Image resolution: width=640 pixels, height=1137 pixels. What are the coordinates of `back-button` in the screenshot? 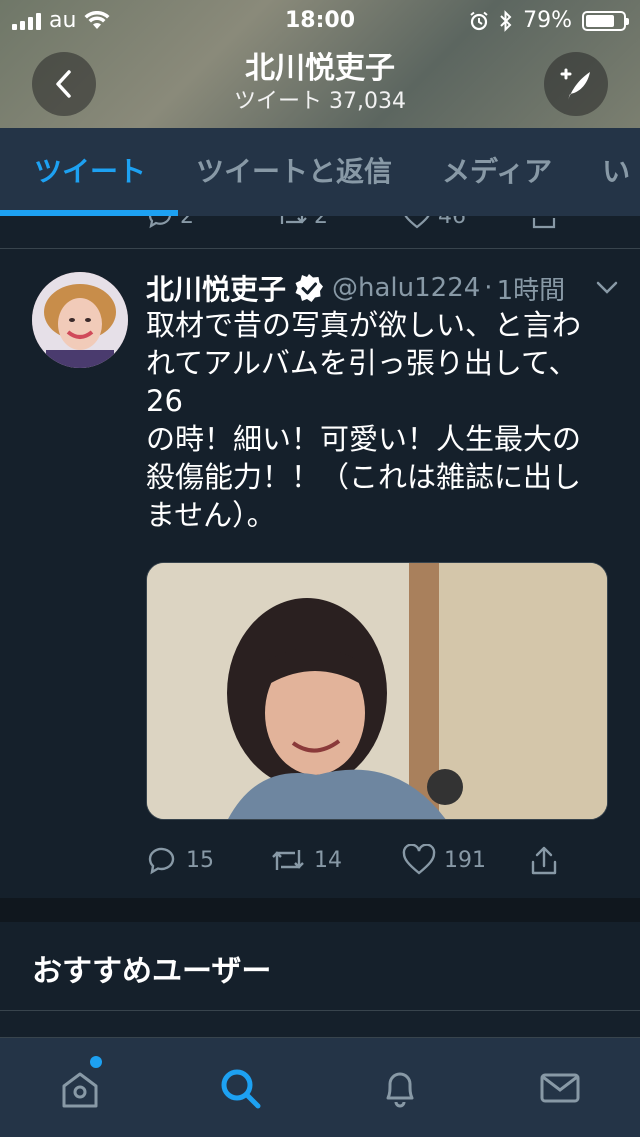 It's located at (64, 84).